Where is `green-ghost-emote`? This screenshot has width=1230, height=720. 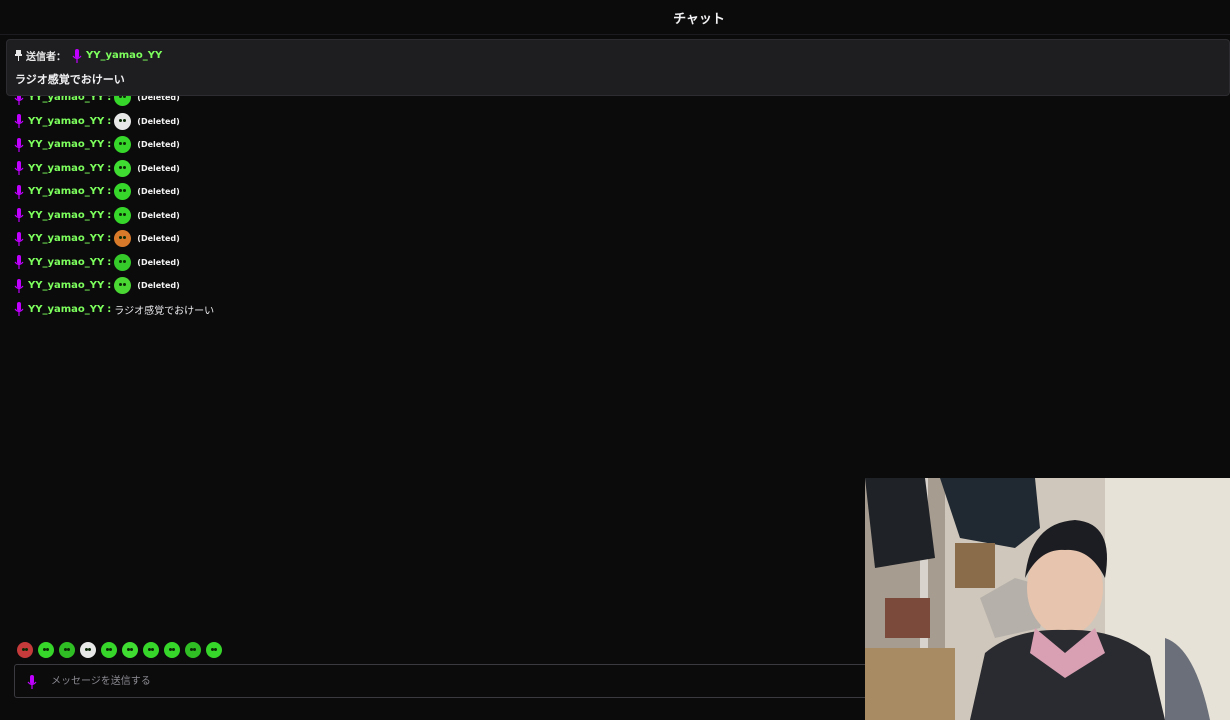
green-ghost-emote is located at coordinates (46, 650).